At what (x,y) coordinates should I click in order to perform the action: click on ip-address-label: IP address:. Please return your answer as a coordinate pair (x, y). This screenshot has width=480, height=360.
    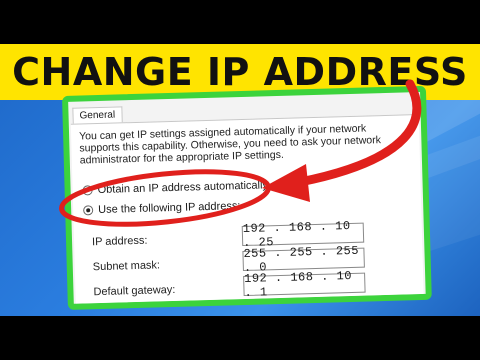
    Looking at the image, I should click on (119, 241).